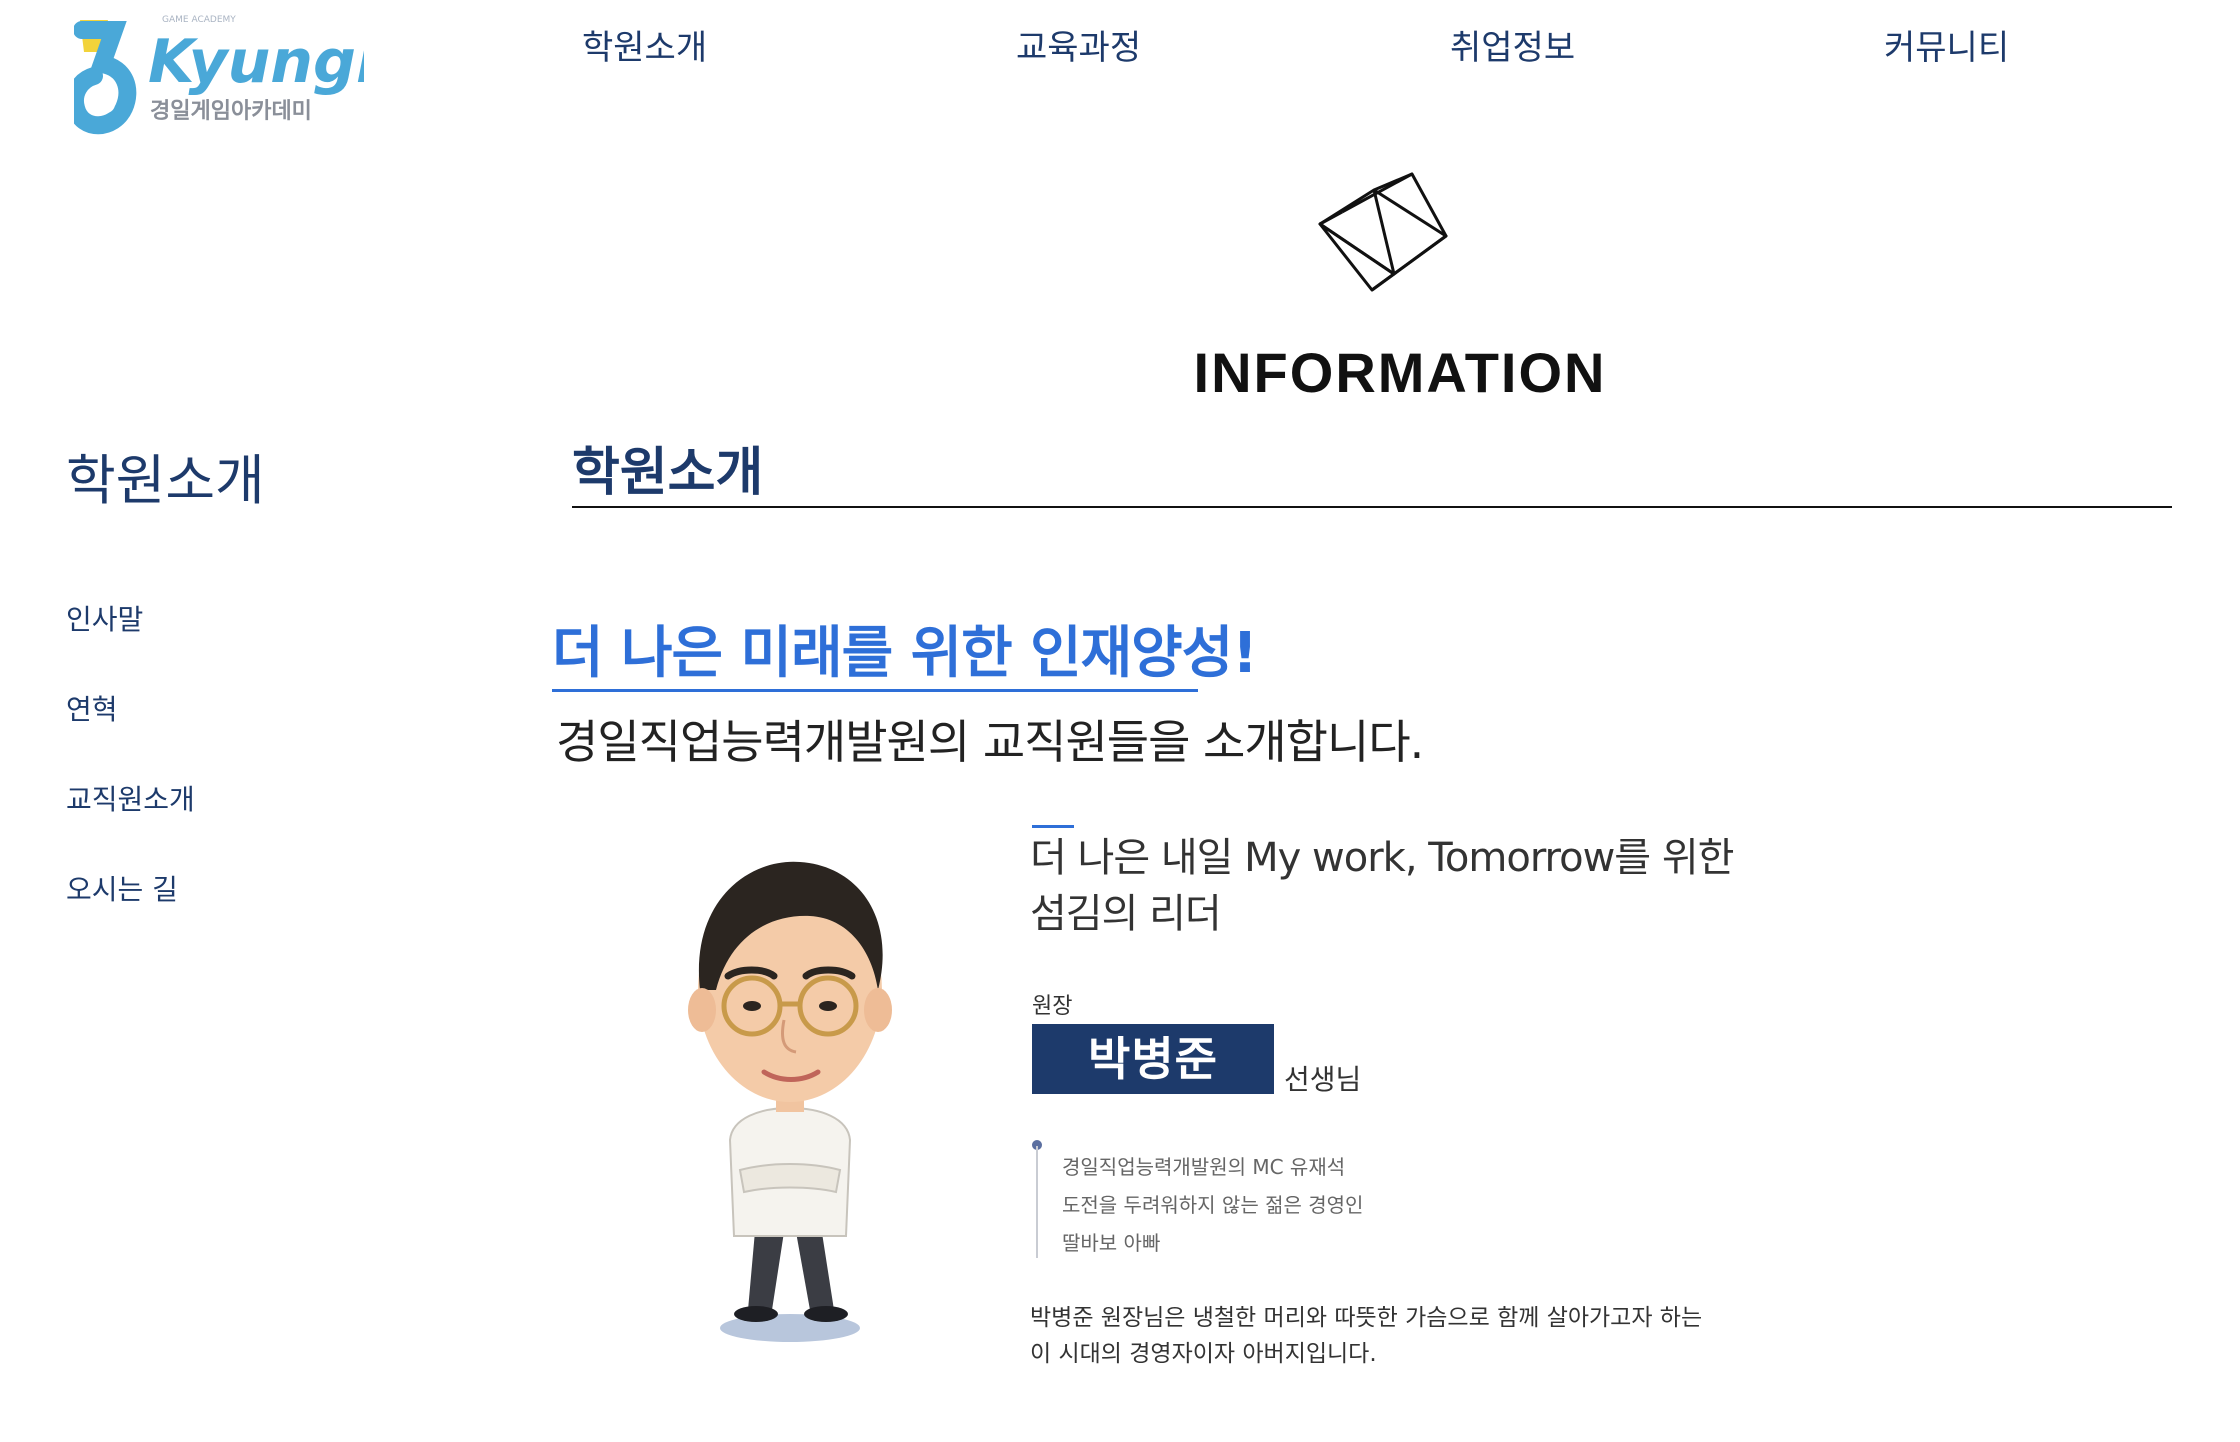  What do you see at coordinates (122, 889) in the screenshot?
I see `sidebar-link-directions: 오시는 길` at bounding box center [122, 889].